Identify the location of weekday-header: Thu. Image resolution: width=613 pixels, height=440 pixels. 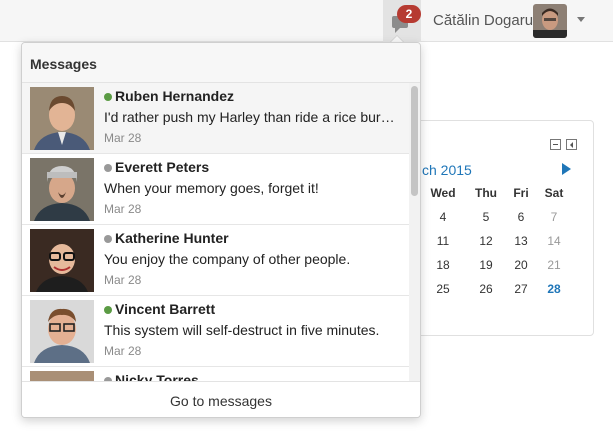
(486, 193).